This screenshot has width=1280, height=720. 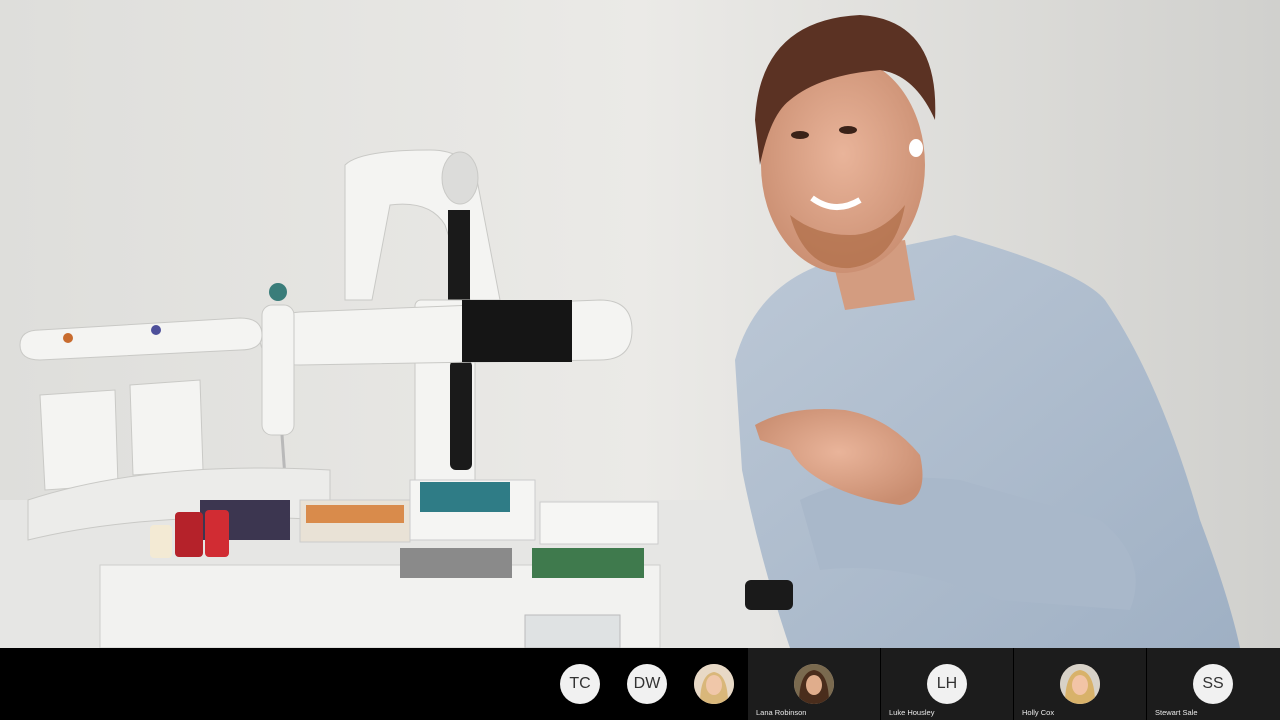 I want to click on participant-initials: TC, so click(x=580, y=683).